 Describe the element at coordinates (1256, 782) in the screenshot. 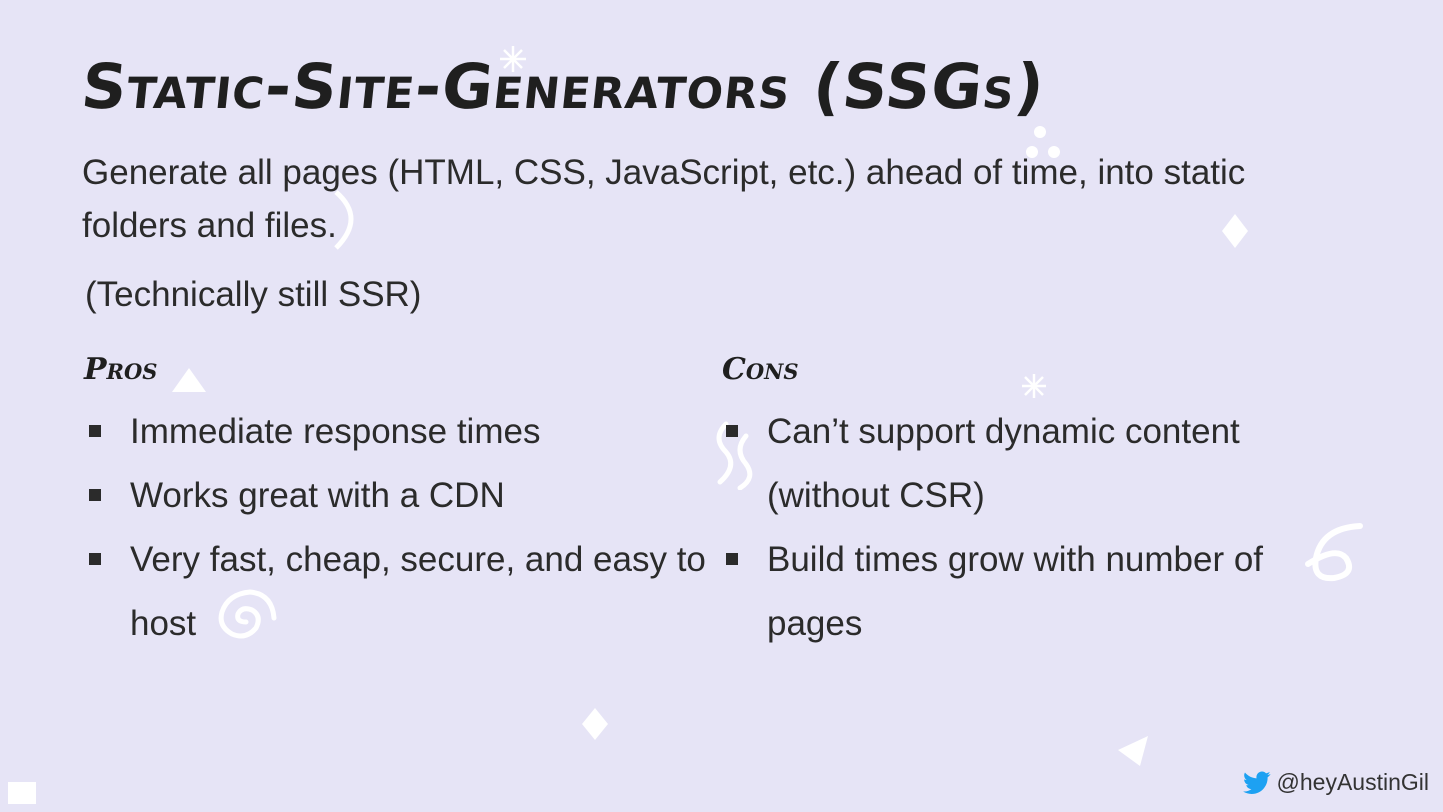

I see `twitter-bird-icon` at that location.